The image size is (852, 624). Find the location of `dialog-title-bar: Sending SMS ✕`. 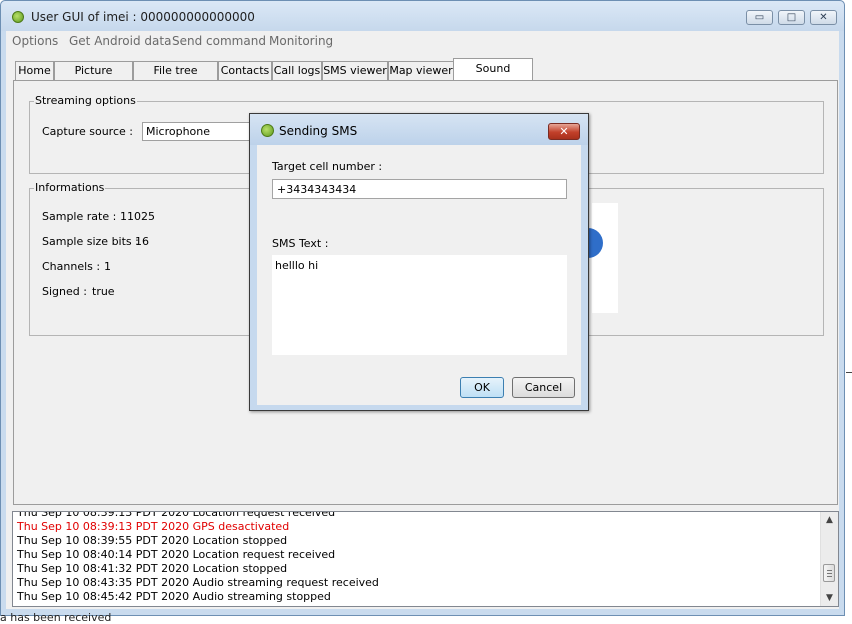

dialog-title-bar: Sending SMS ✕ is located at coordinates (419, 129).